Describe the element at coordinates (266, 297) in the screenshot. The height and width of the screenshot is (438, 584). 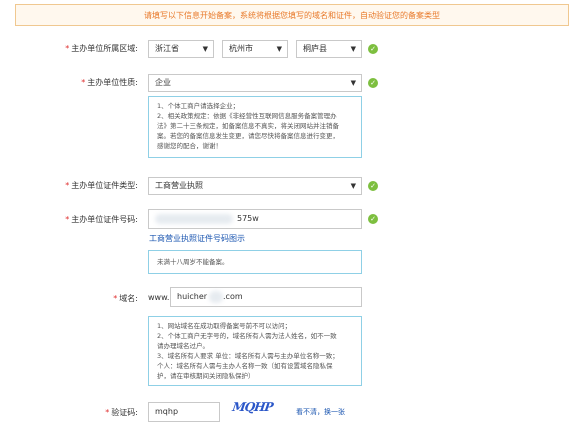
I see `domain-input: huicher .com` at that location.